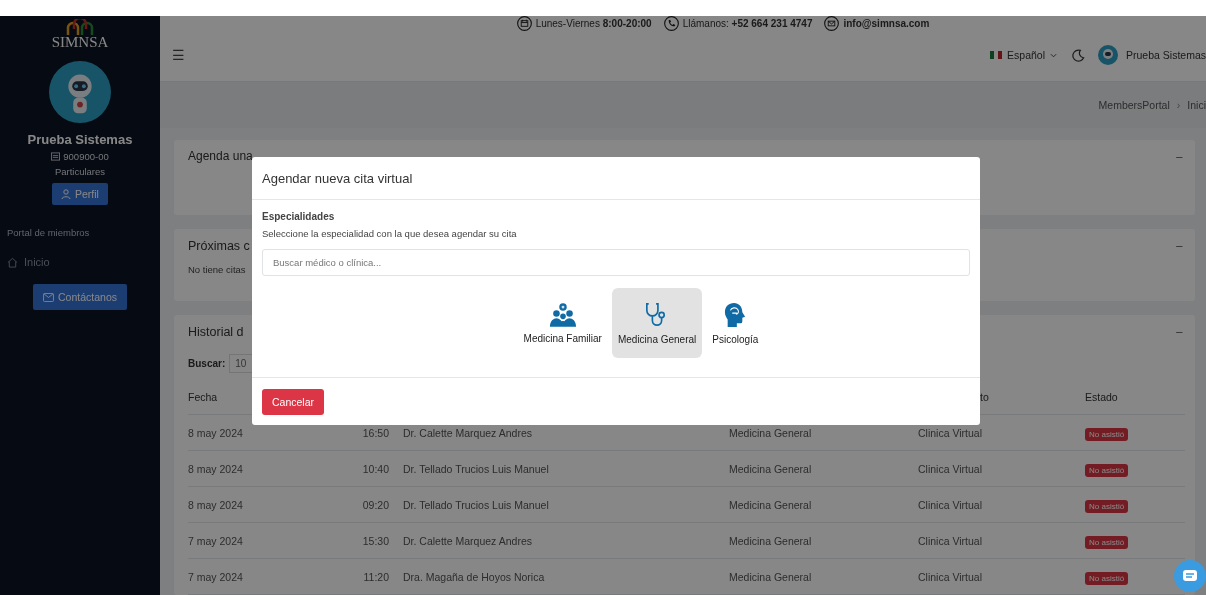 This screenshot has height=595, width=1206. What do you see at coordinates (996, 55) in the screenshot?
I see `flag-icon` at bounding box center [996, 55].